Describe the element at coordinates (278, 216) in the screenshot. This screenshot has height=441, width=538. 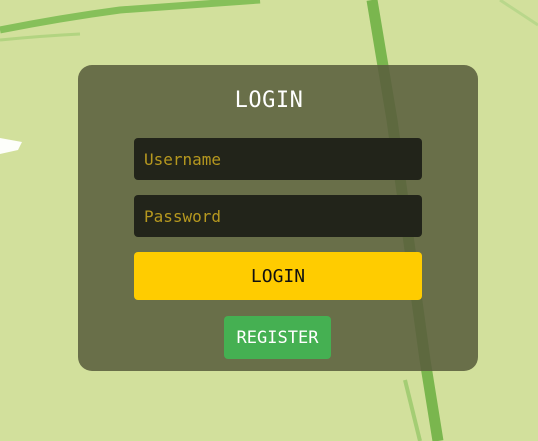
I see `password-input` at that location.